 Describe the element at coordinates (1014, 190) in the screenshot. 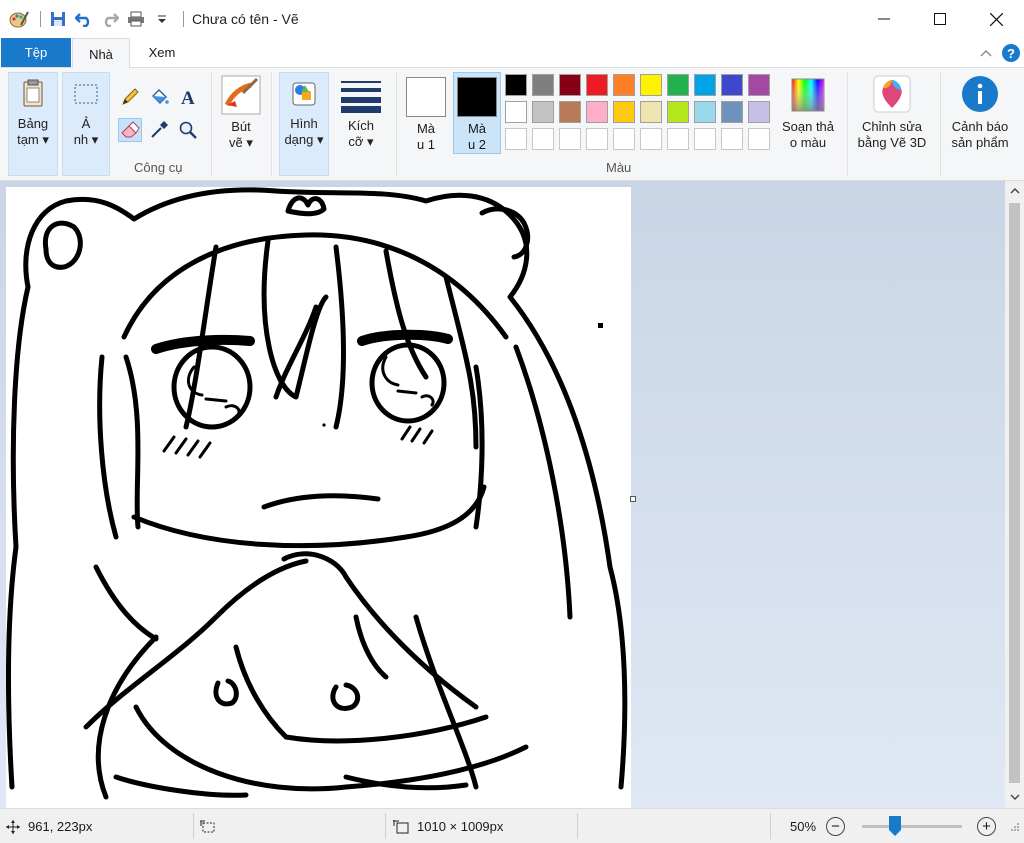

I see `scroll-up-arrow-icon` at that location.